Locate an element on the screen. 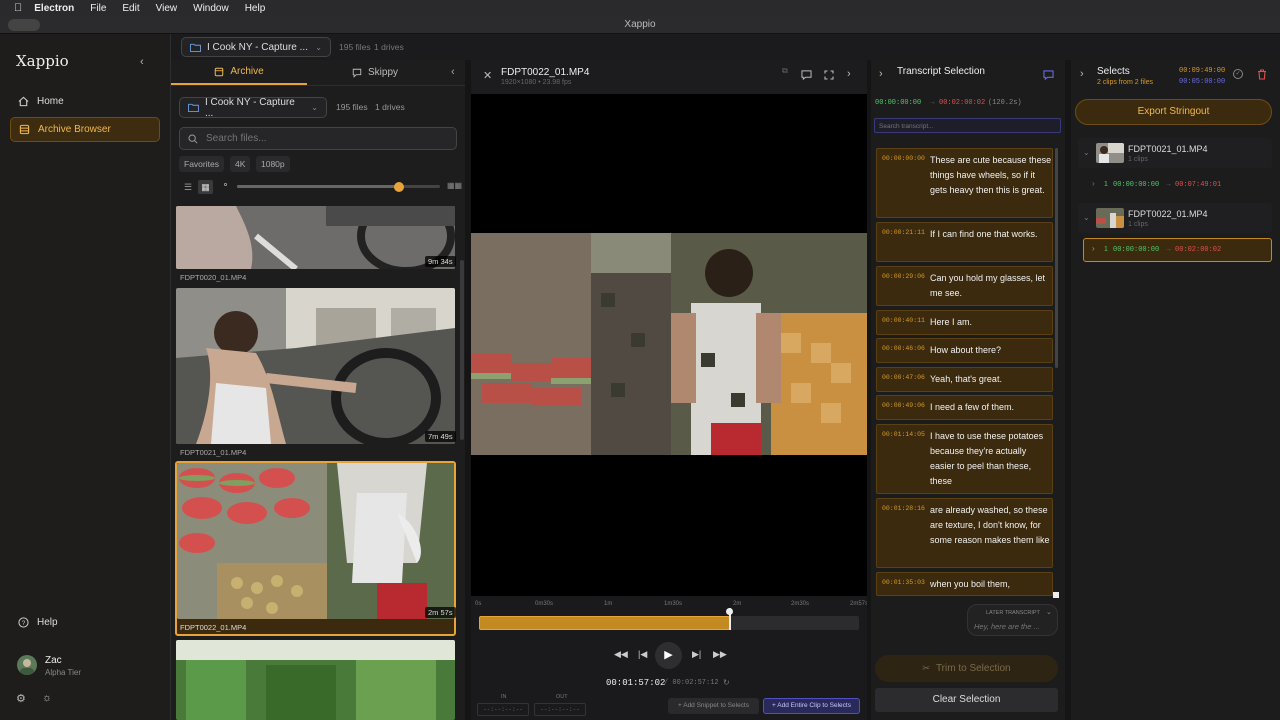 Image resolution: width=1280 pixels, height=720 pixels. trash-icon is located at coordinates (1262, 74).